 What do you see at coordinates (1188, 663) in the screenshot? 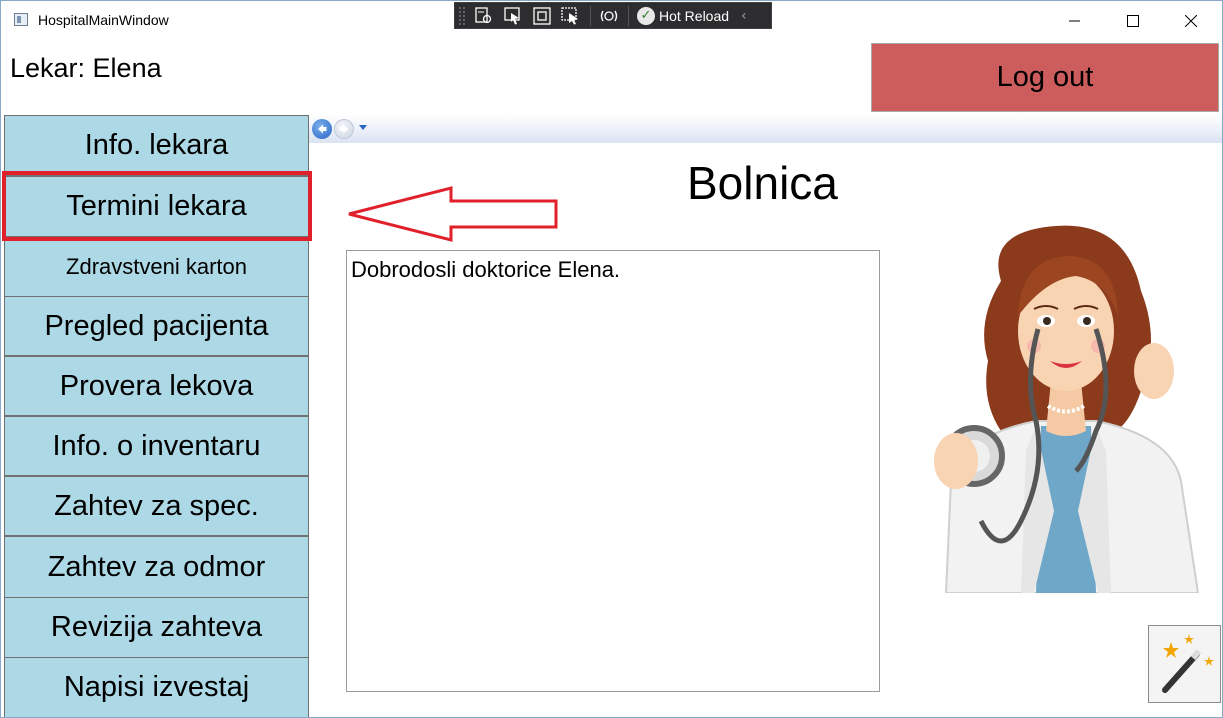
I see `magic-wand-icon` at bounding box center [1188, 663].